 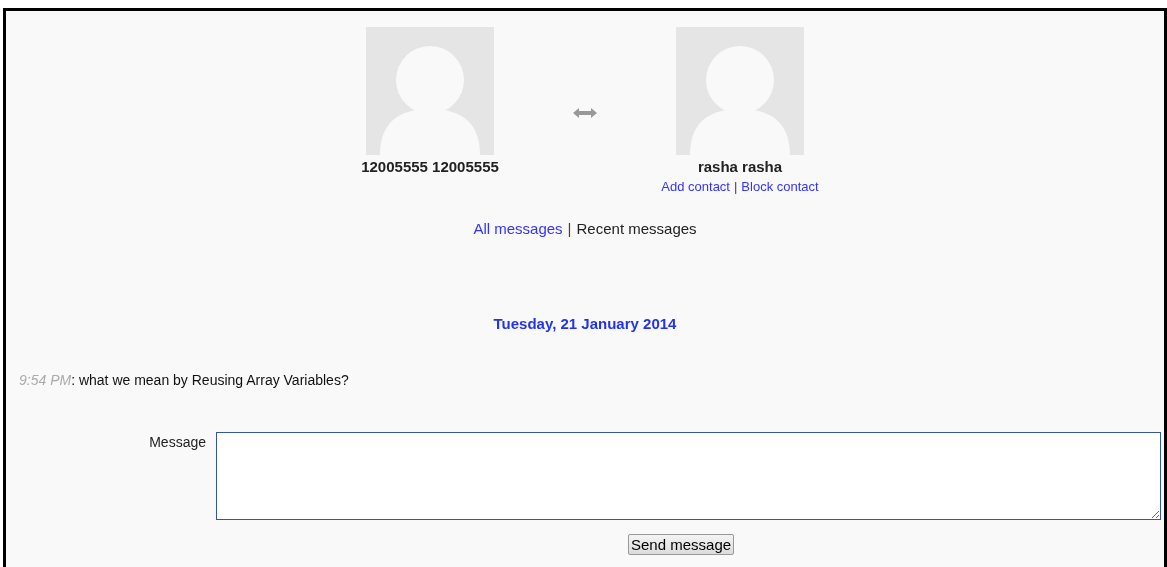 I want to click on user-name: rasha rasha, so click(x=740, y=166).